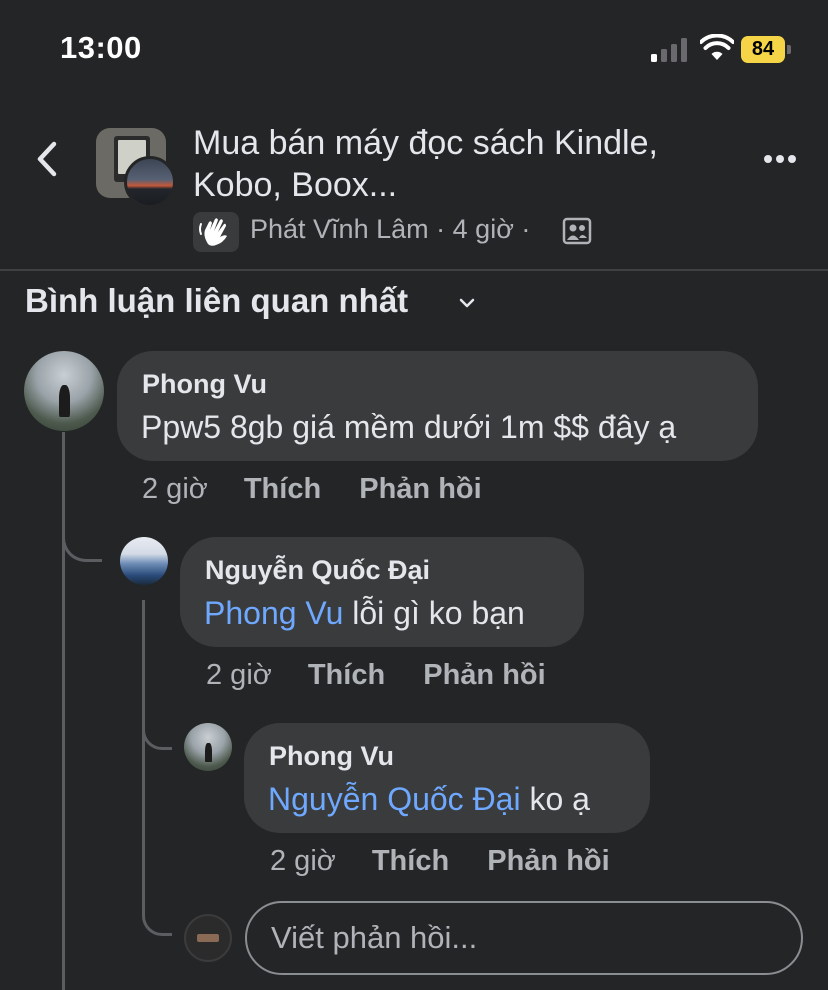  I want to click on wifi-icon, so click(717, 47).